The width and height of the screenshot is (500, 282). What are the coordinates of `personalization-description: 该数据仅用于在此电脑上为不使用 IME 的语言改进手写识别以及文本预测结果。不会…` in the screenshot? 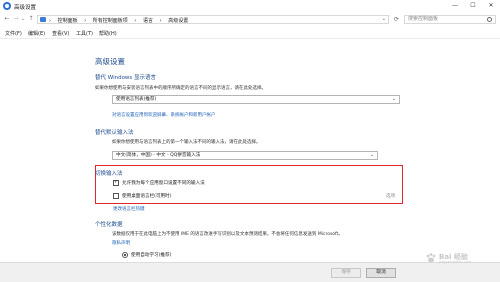 It's located at (227, 234).